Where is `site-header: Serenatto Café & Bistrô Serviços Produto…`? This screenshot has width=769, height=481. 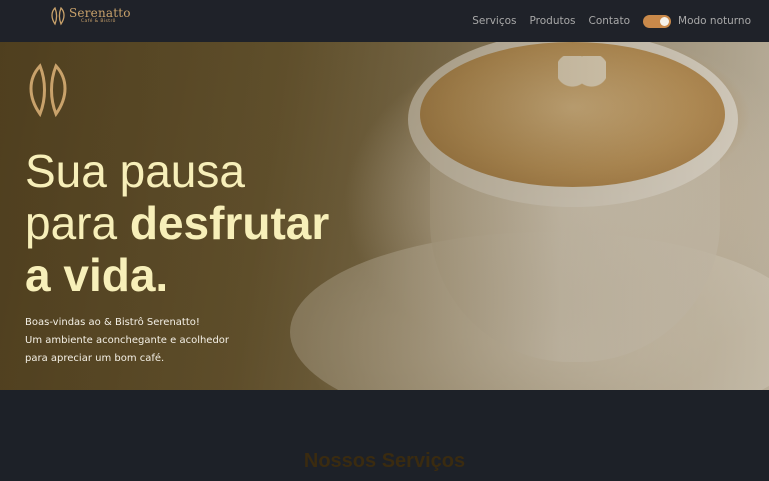
site-header: Serenatto Café & Bistrô Serviços Produto… is located at coordinates (384, 21).